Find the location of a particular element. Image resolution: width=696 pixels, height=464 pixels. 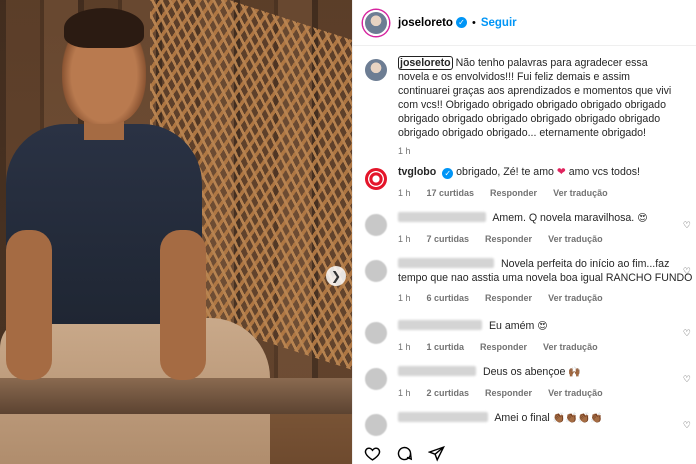

comment-emoji: 🙌🏾 is located at coordinates (574, 372).